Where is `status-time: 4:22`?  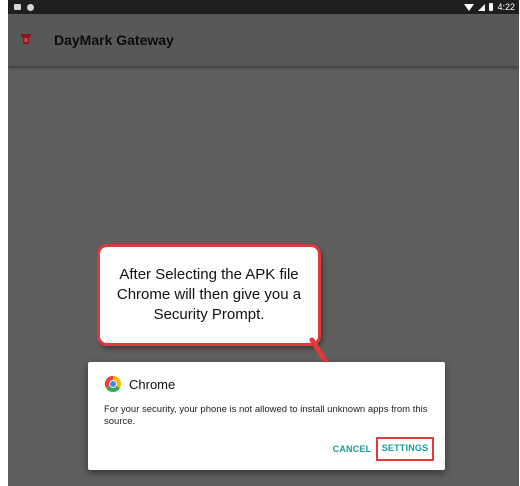
status-time: 4:22 is located at coordinates (506, 7).